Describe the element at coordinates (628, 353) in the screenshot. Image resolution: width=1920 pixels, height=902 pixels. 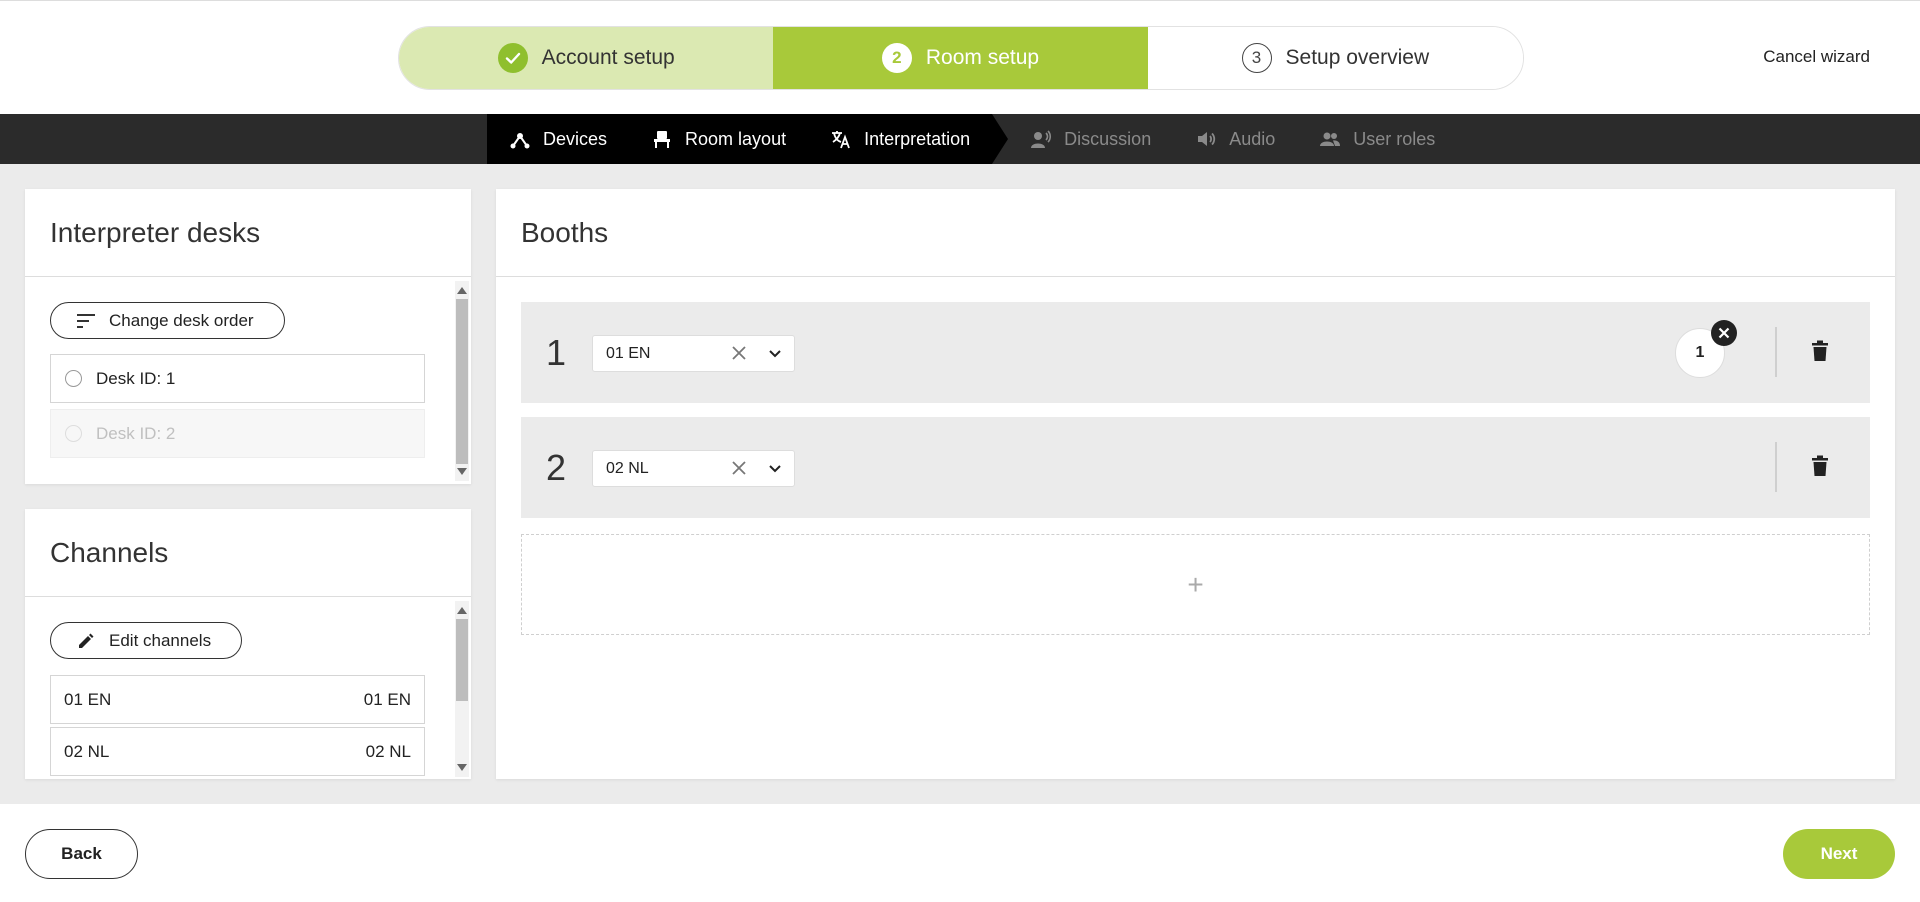
I see `select-value: 01 EN` at that location.